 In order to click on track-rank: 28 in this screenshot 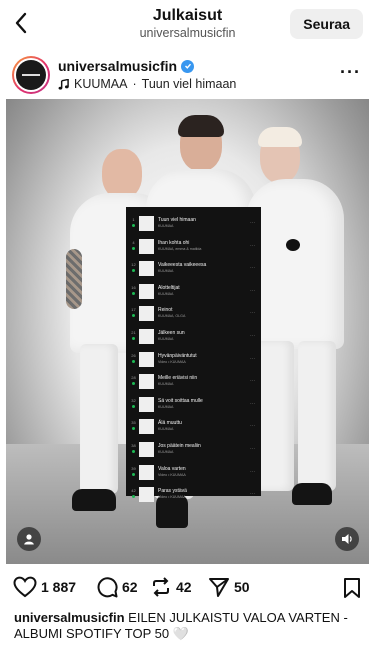, I will do `click(133, 378)`.